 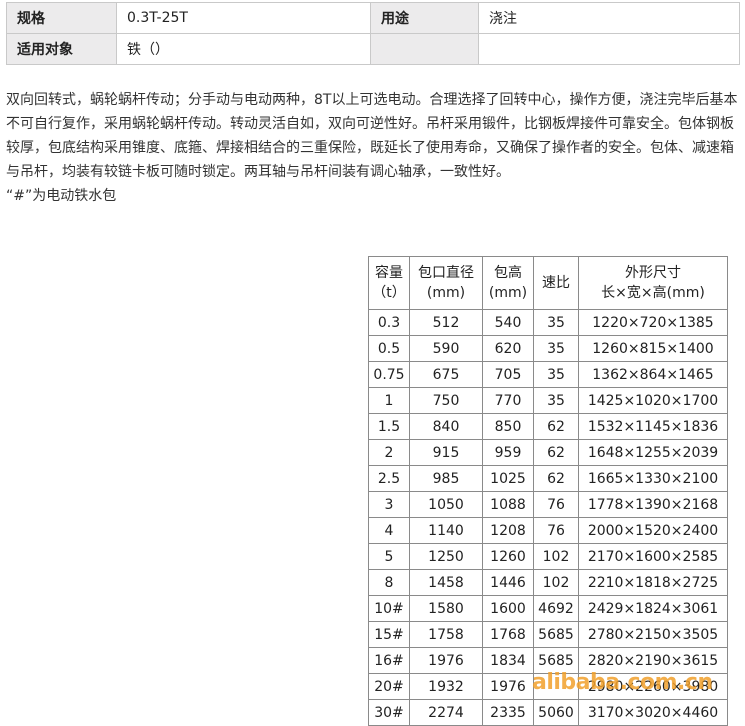 I want to click on capacity-cell: 1.5, so click(x=389, y=426).